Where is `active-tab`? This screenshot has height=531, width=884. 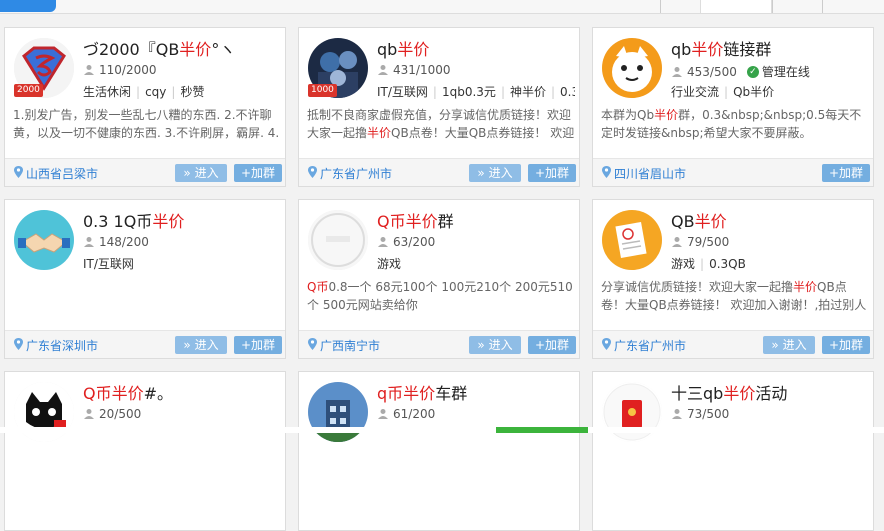 active-tab is located at coordinates (736, 6).